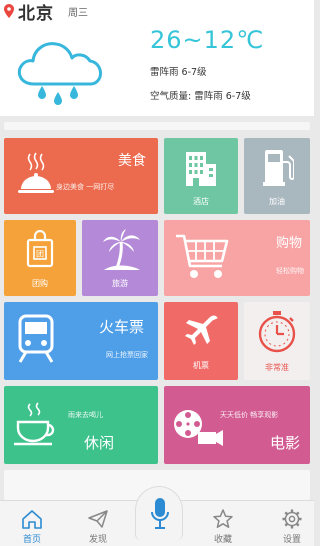 The image size is (320, 546). I want to click on tab-home-label: 首页, so click(31, 540).